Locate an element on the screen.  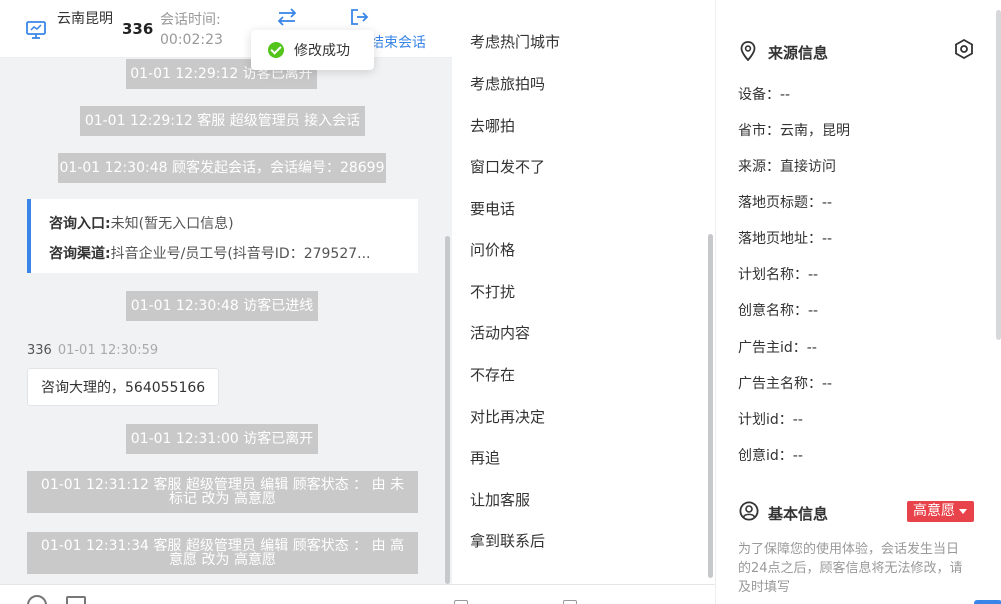
source-field: 落地页标题：-- is located at coordinates (785, 203).